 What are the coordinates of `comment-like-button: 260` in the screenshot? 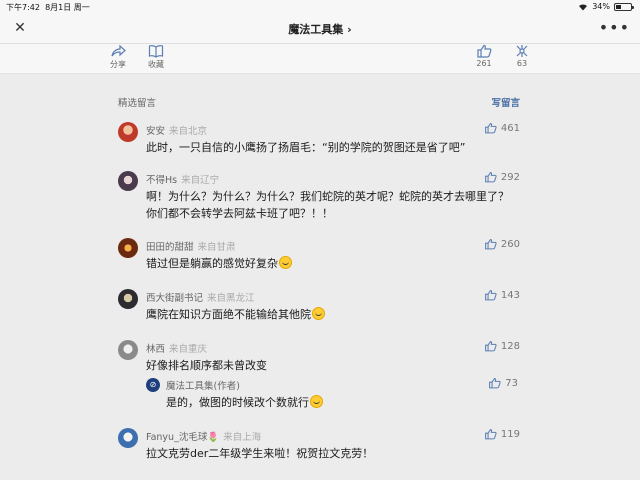 It's located at (502, 244).